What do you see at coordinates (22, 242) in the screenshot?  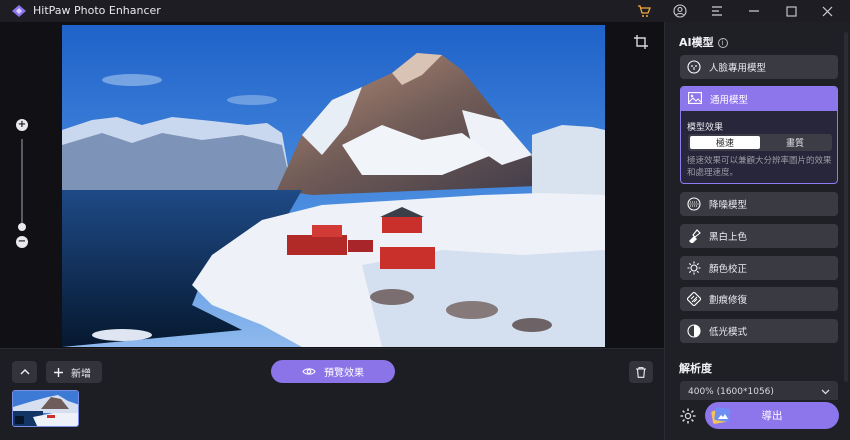 I see `zoom-out-button: −` at bounding box center [22, 242].